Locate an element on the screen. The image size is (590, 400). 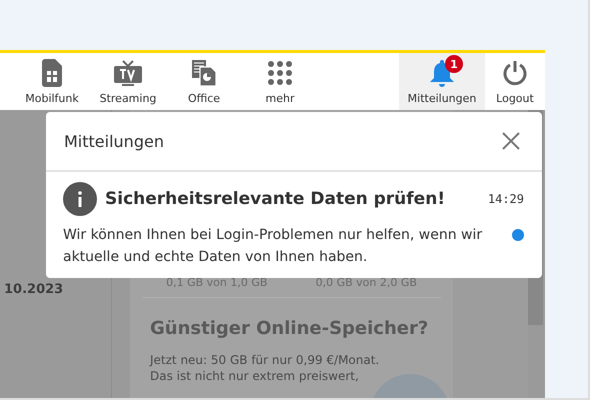
notification-text: Wir können Ihnen bei Login-Problemen nur helfen, wenn wir aktuelle und echte Daten von Ihnen haben. is located at coordinates (273, 246).